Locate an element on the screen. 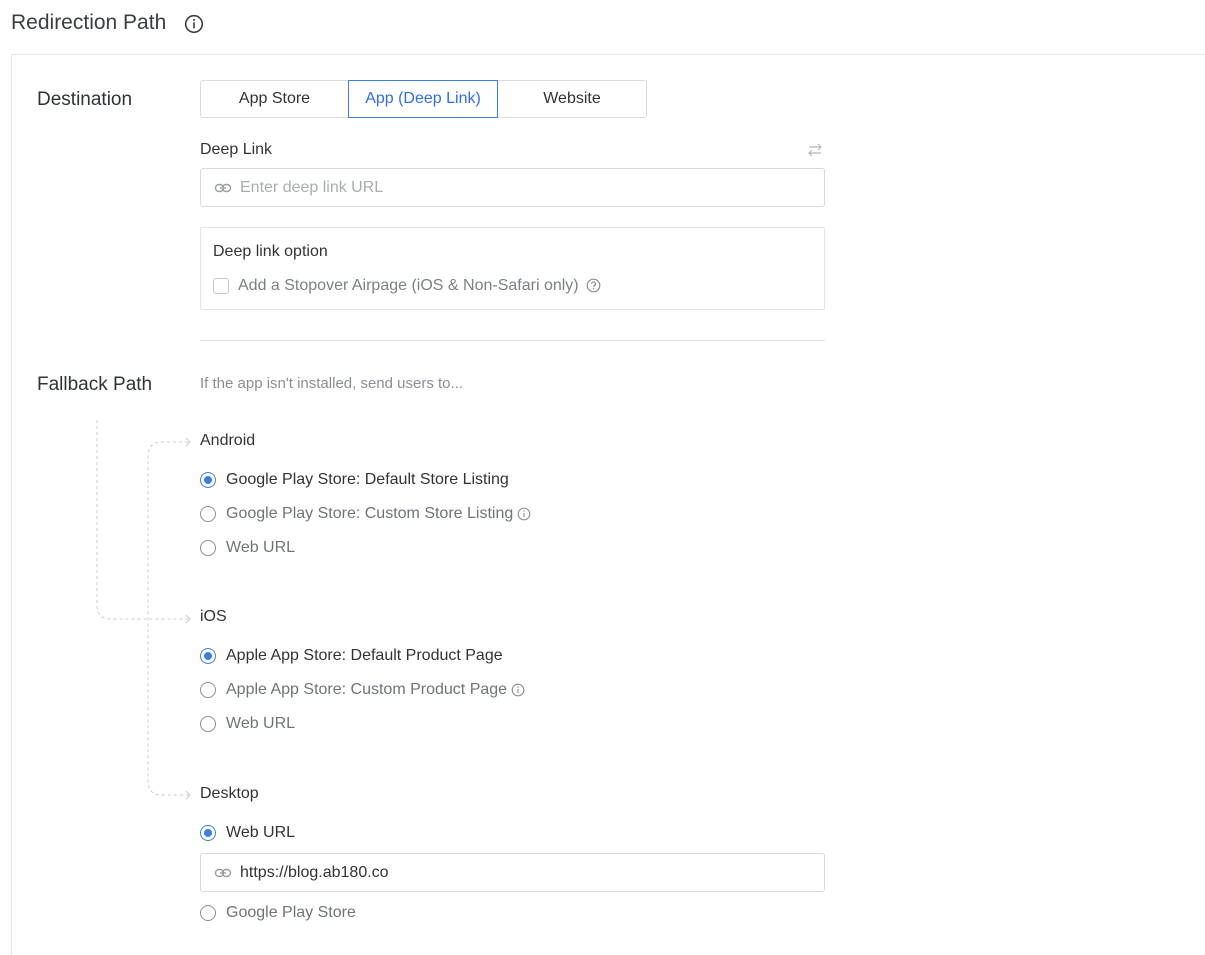 The image size is (1205, 955). desktop-option-web-url: Web URL is located at coordinates (247, 833).